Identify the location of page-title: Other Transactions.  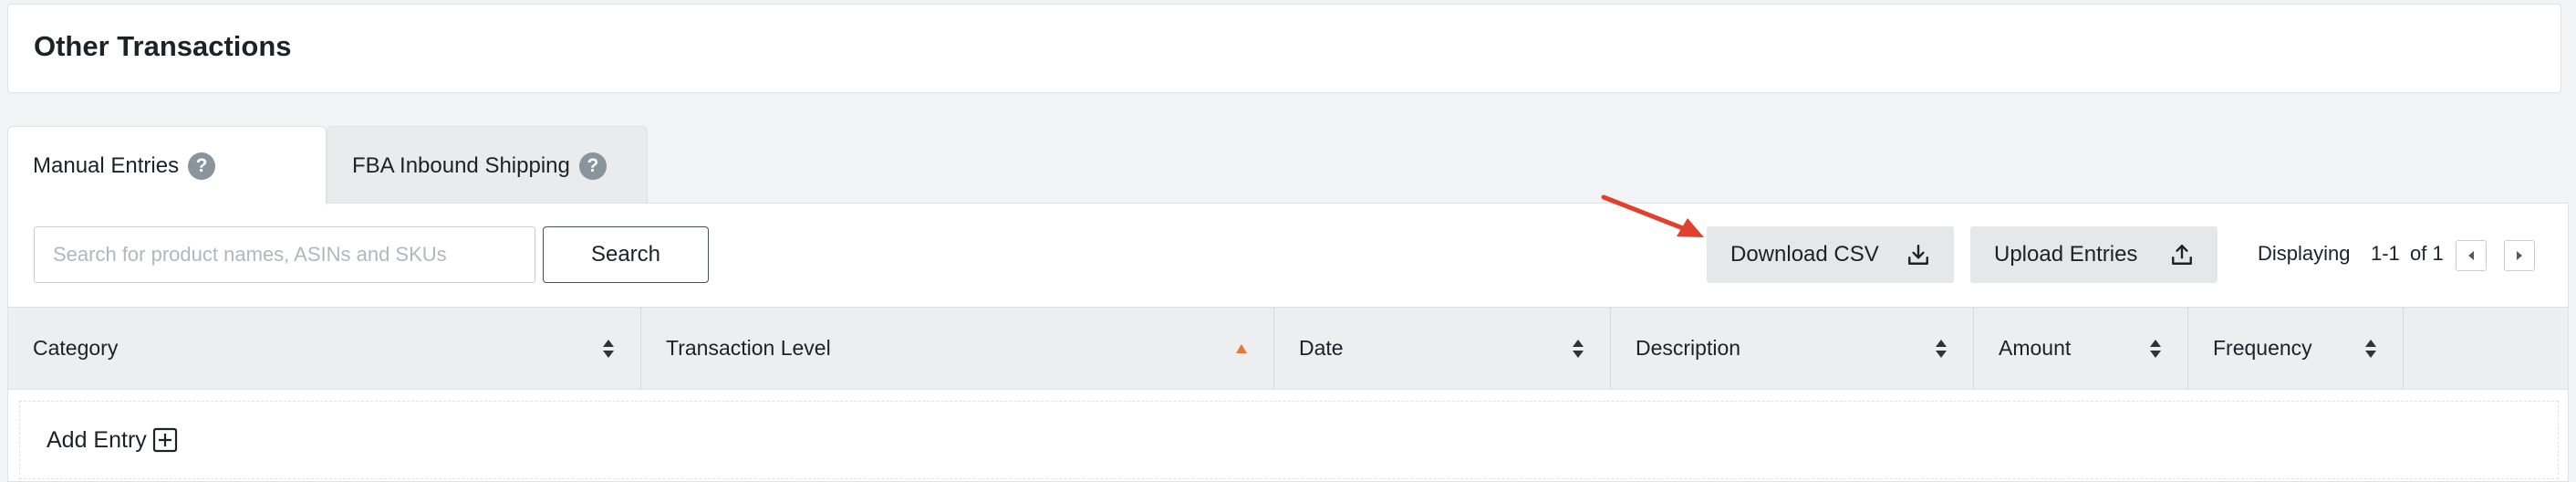
(163, 46).